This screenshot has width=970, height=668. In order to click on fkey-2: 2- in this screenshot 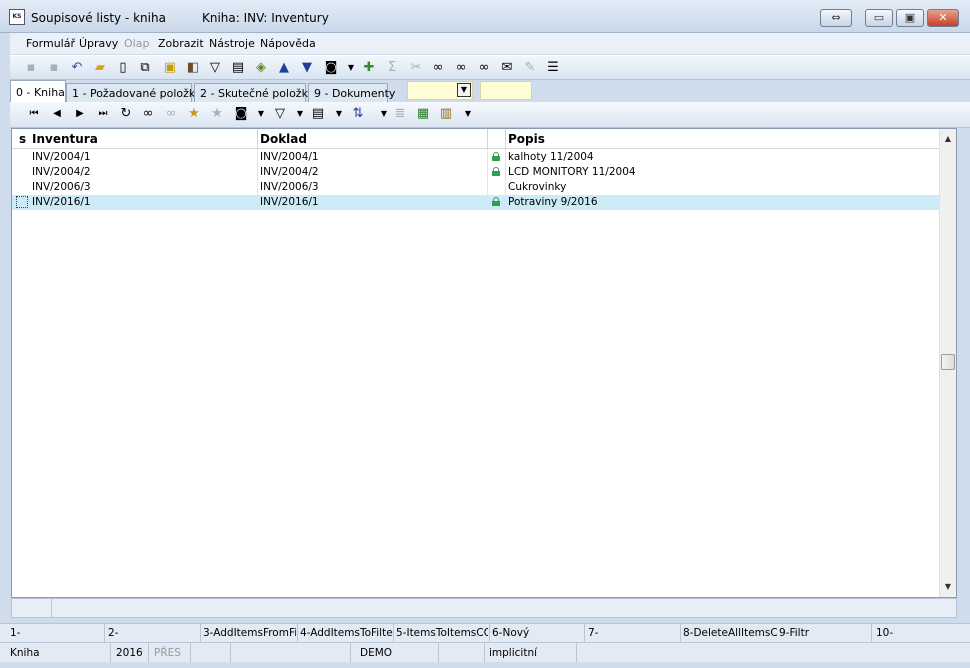, I will do `click(153, 633)`.